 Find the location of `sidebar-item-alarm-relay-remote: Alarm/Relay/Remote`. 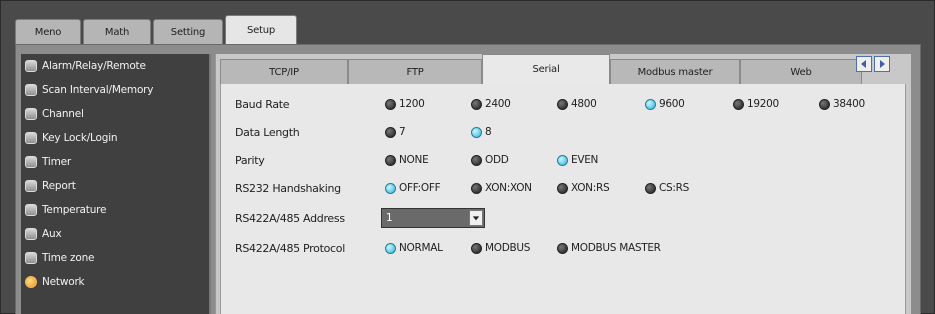

sidebar-item-alarm-relay-remote: Alarm/Relay/Remote is located at coordinates (115, 66).